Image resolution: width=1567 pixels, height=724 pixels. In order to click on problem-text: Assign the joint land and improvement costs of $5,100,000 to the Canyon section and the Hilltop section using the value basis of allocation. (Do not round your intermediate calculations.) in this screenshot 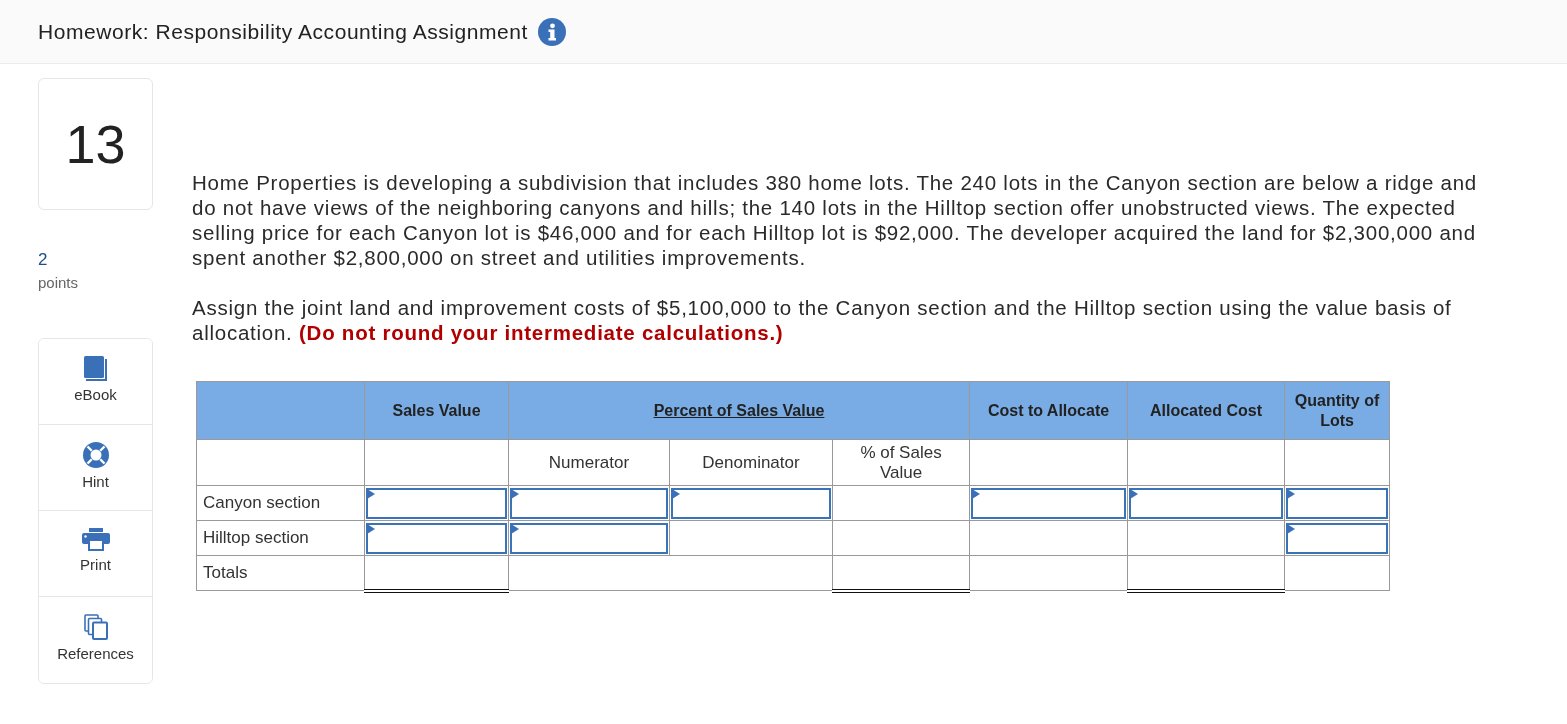, I will do `click(822, 320)`.